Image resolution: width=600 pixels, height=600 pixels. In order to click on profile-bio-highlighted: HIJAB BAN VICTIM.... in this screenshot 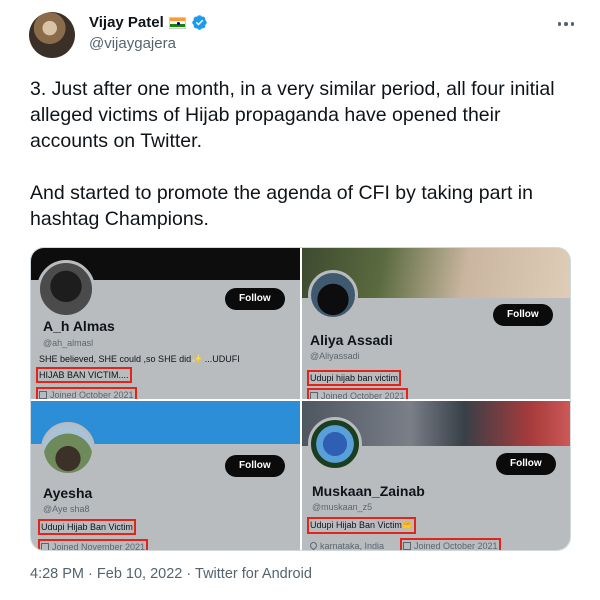, I will do `click(84, 375)`.